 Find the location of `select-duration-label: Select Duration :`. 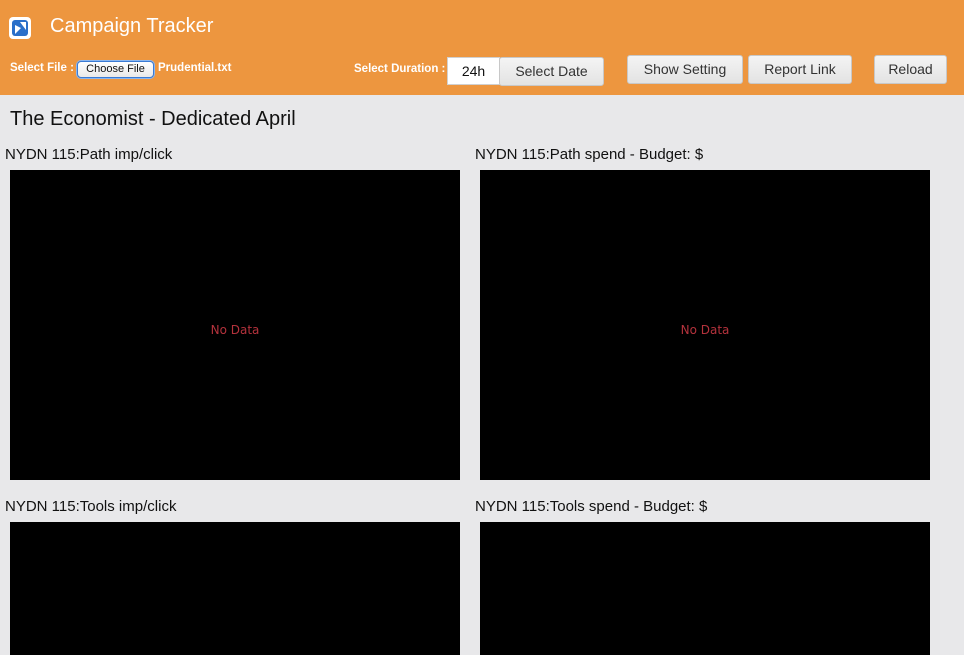

select-duration-label: Select Duration : is located at coordinates (400, 69).